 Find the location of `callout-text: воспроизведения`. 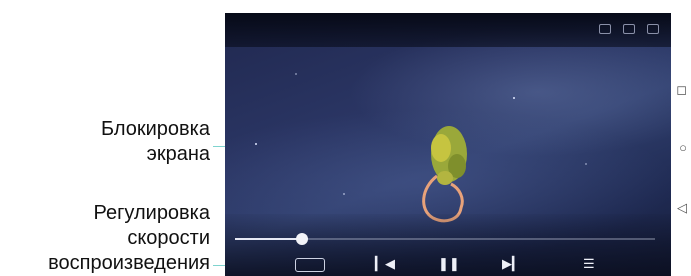

callout-text: воспроизведения is located at coordinates (129, 263).